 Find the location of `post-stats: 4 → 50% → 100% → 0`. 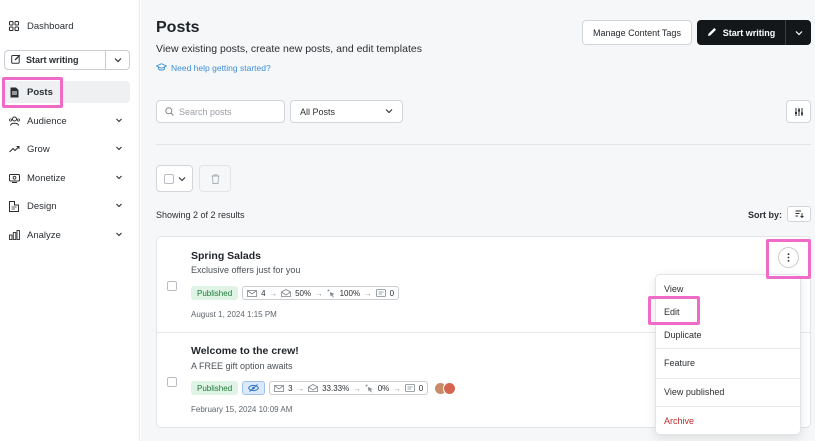

post-stats: 4 → 50% → 100% → 0 is located at coordinates (321, 293).